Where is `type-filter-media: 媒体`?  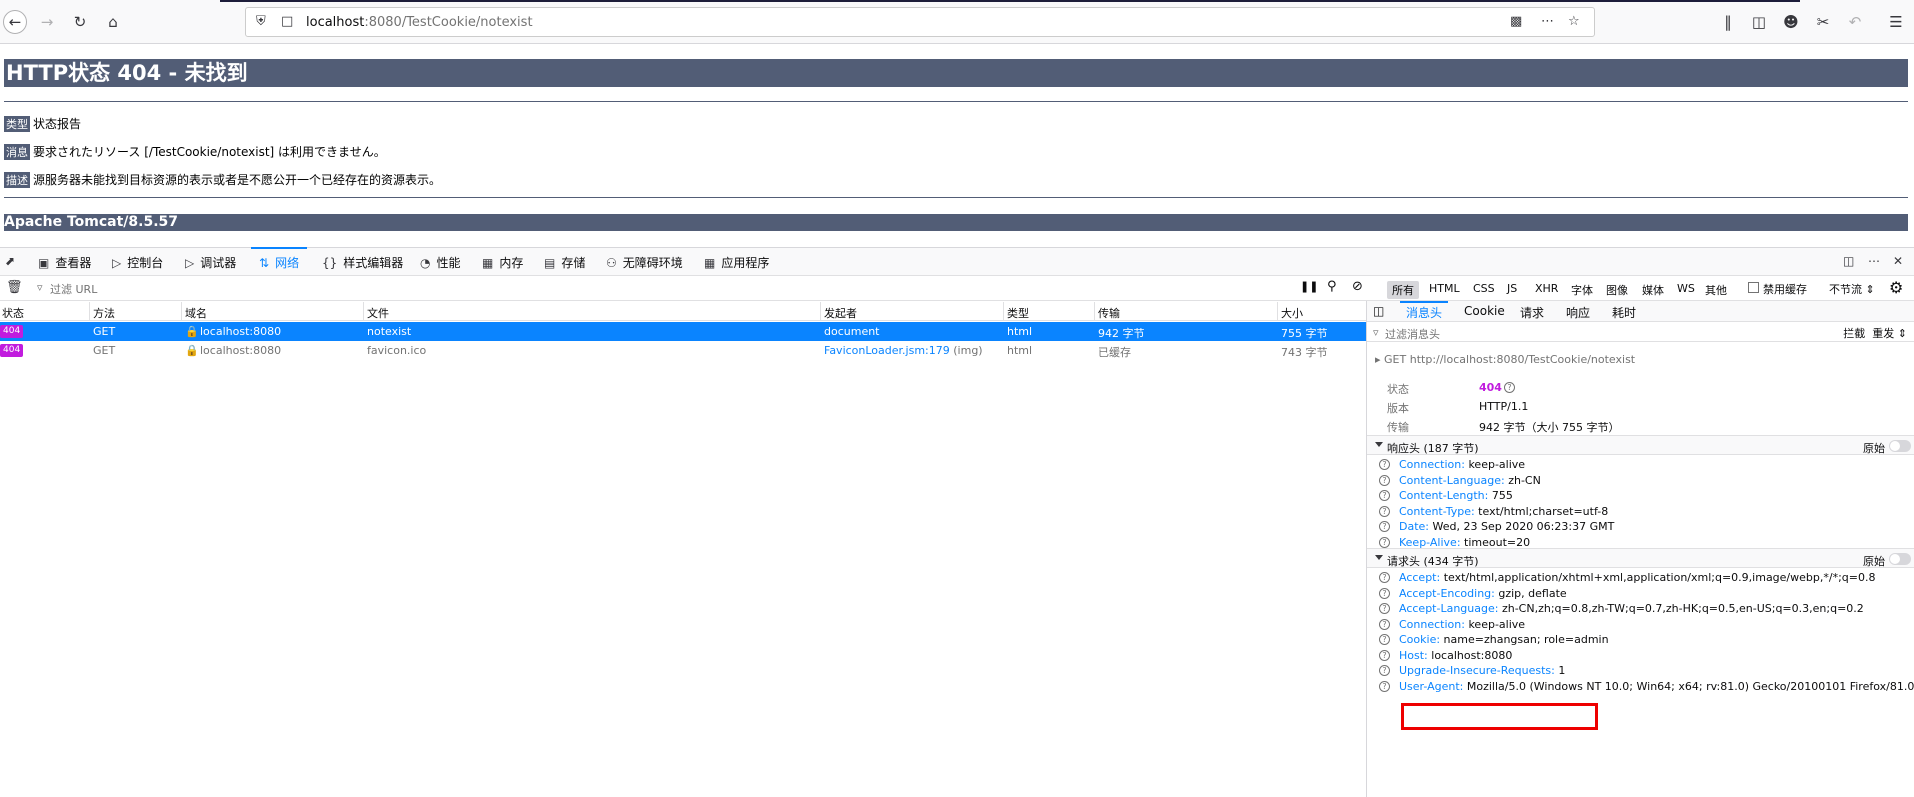
type-filter-media: 媒体 is located at coordinates (1653, 290).